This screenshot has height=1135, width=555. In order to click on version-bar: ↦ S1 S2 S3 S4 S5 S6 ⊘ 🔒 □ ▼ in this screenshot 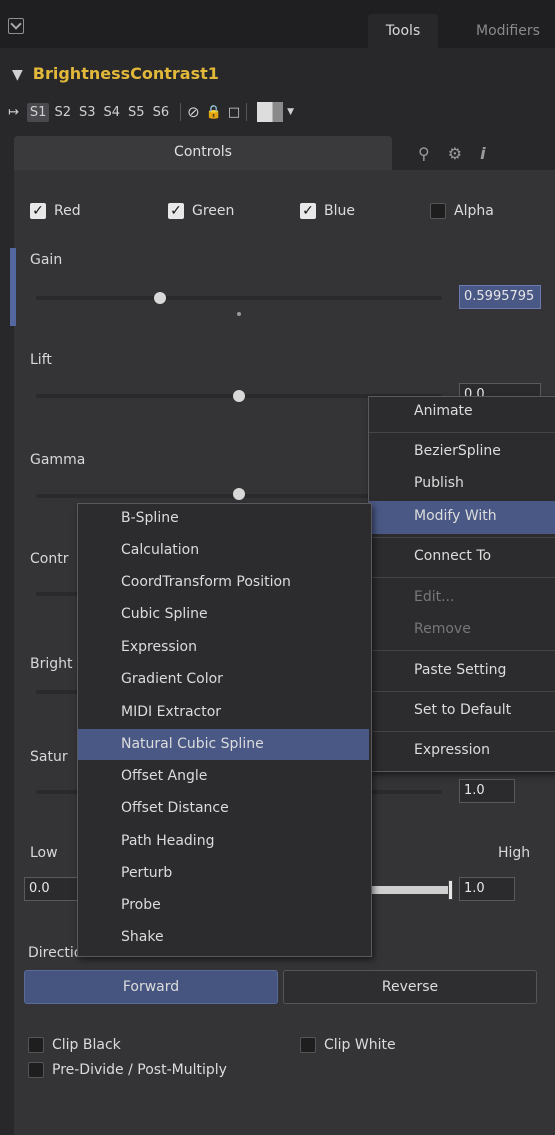, I will do `click(151, 112)`.